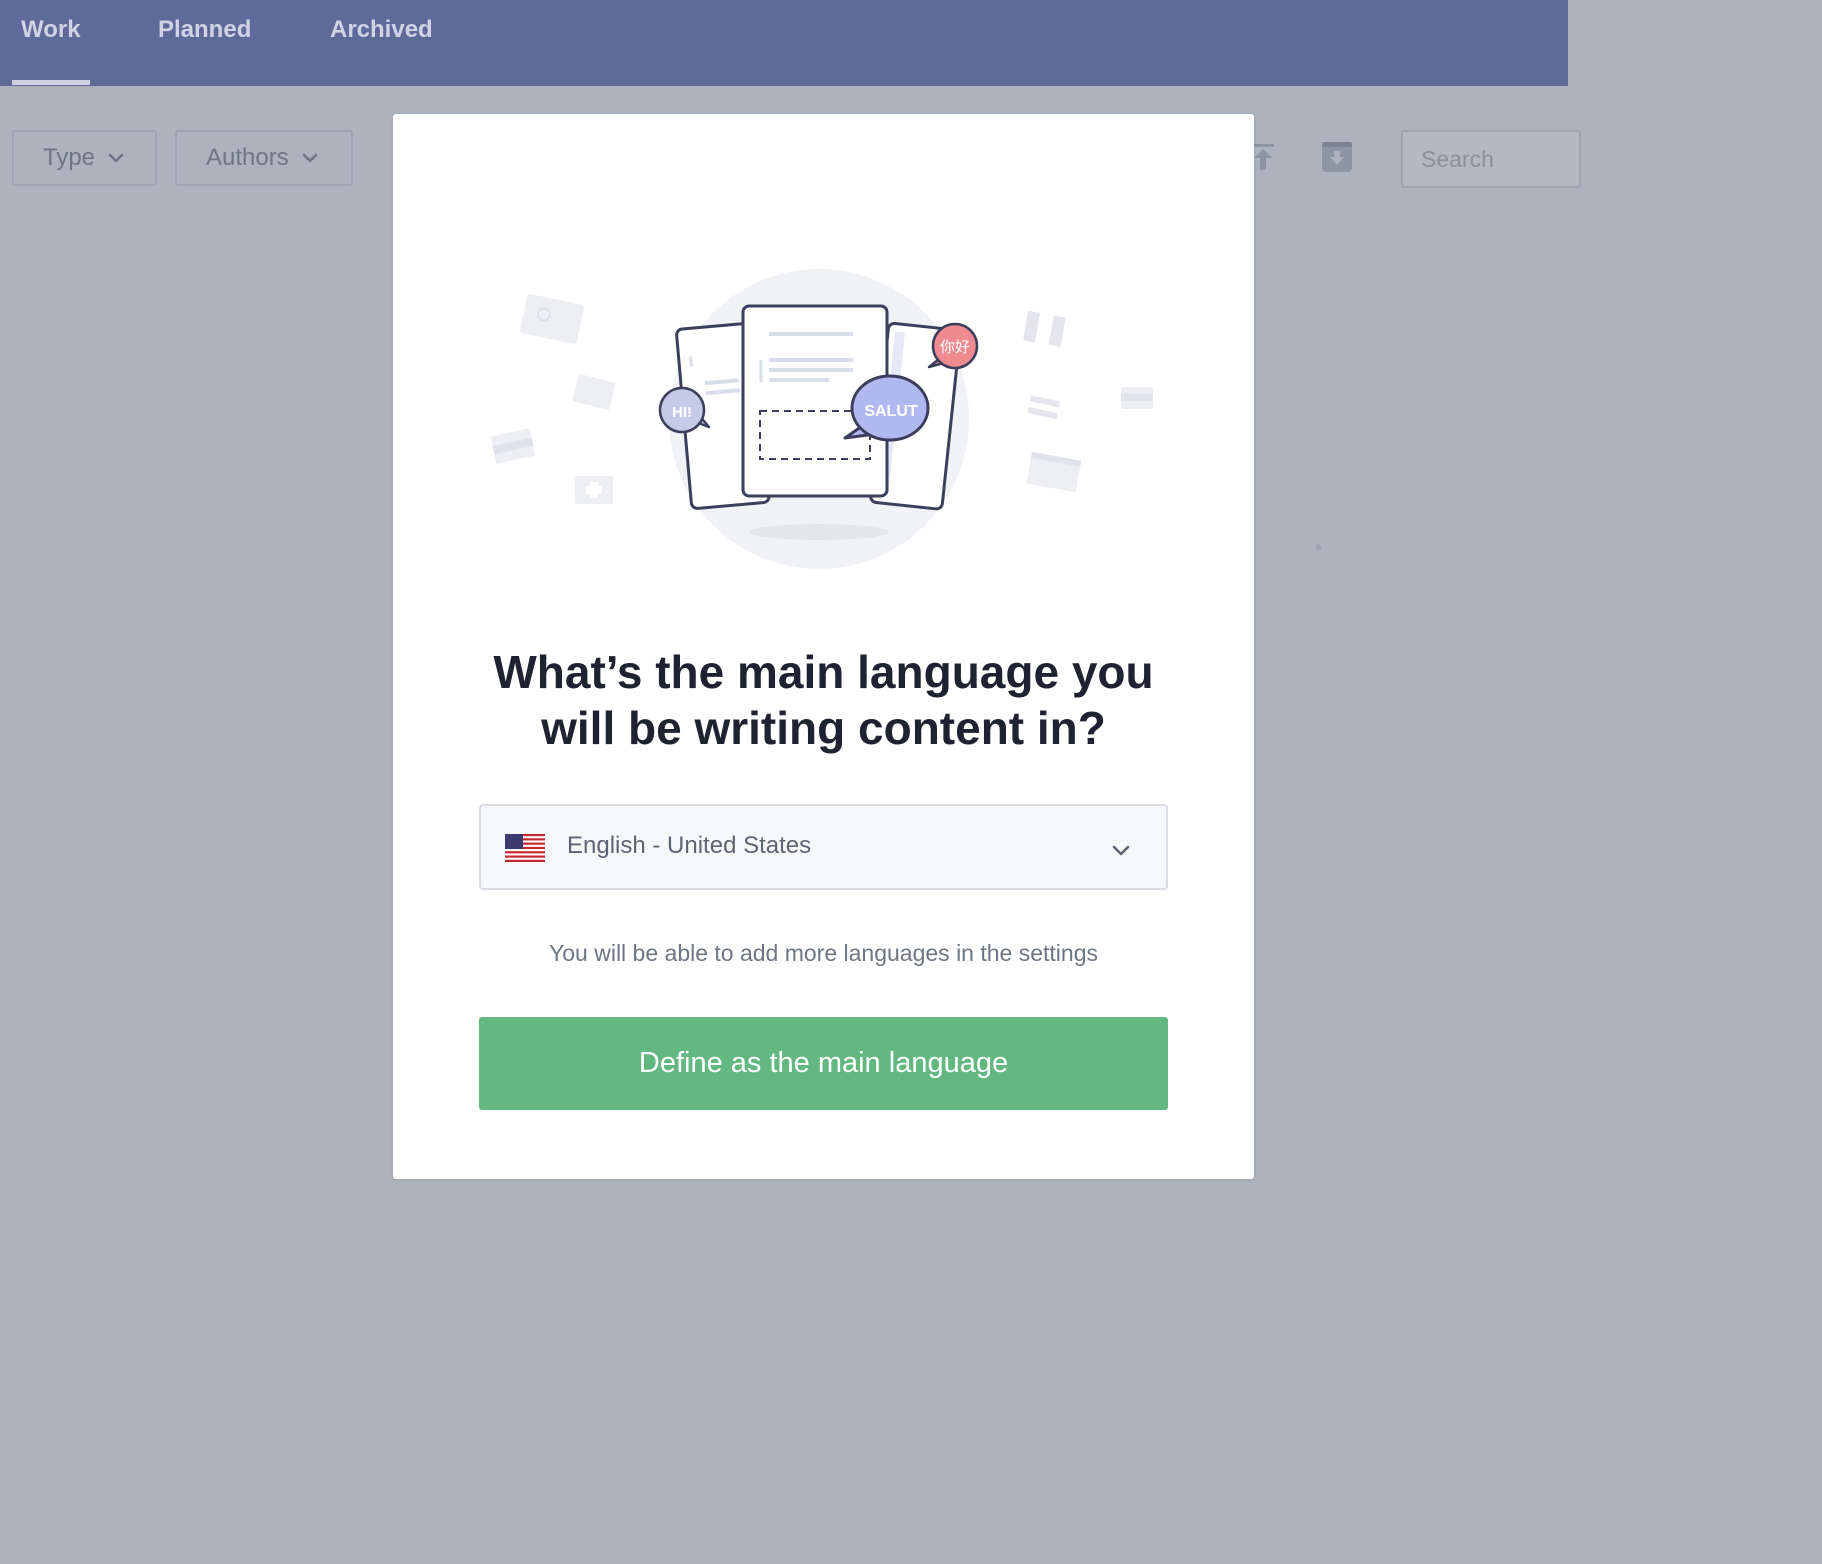 This screenshot has width=1822, height=1564. I want to click on languages-illustration: HI! SALUT 你好, so click(821, 419).